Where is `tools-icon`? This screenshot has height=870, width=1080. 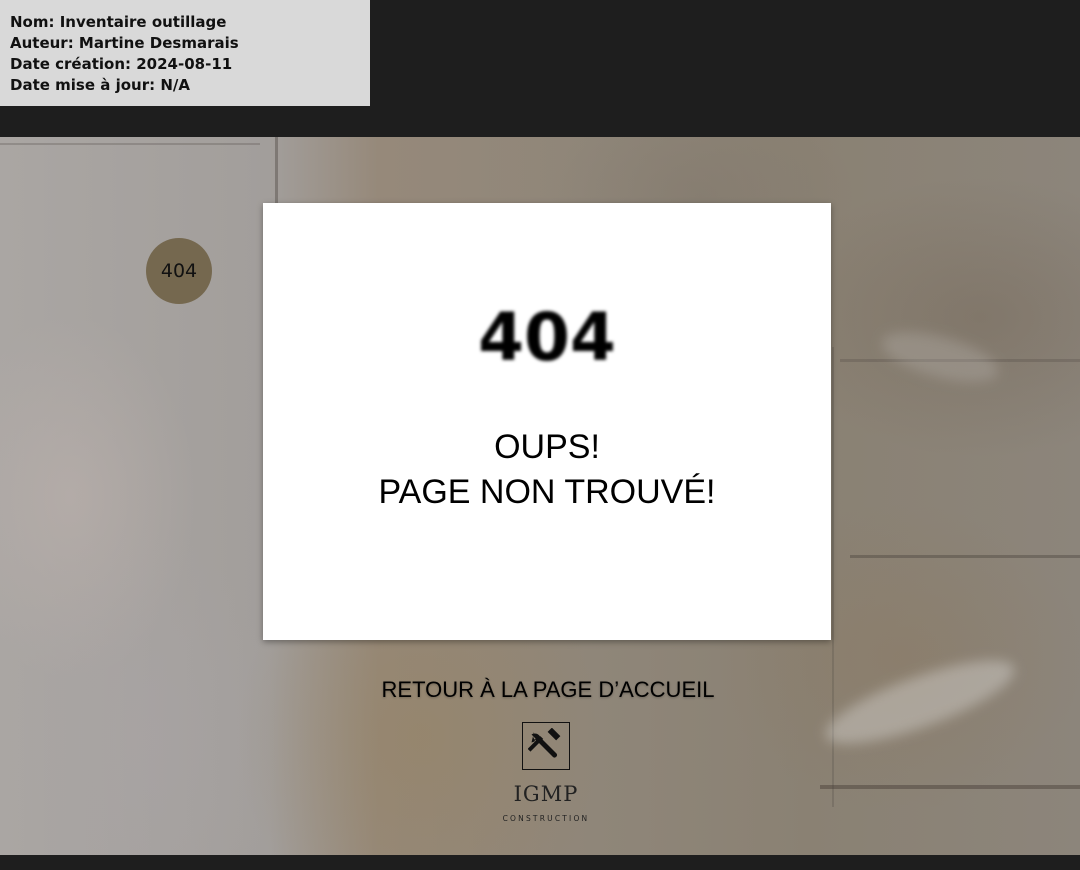
tools-icon is located at coordinates (546, 746).